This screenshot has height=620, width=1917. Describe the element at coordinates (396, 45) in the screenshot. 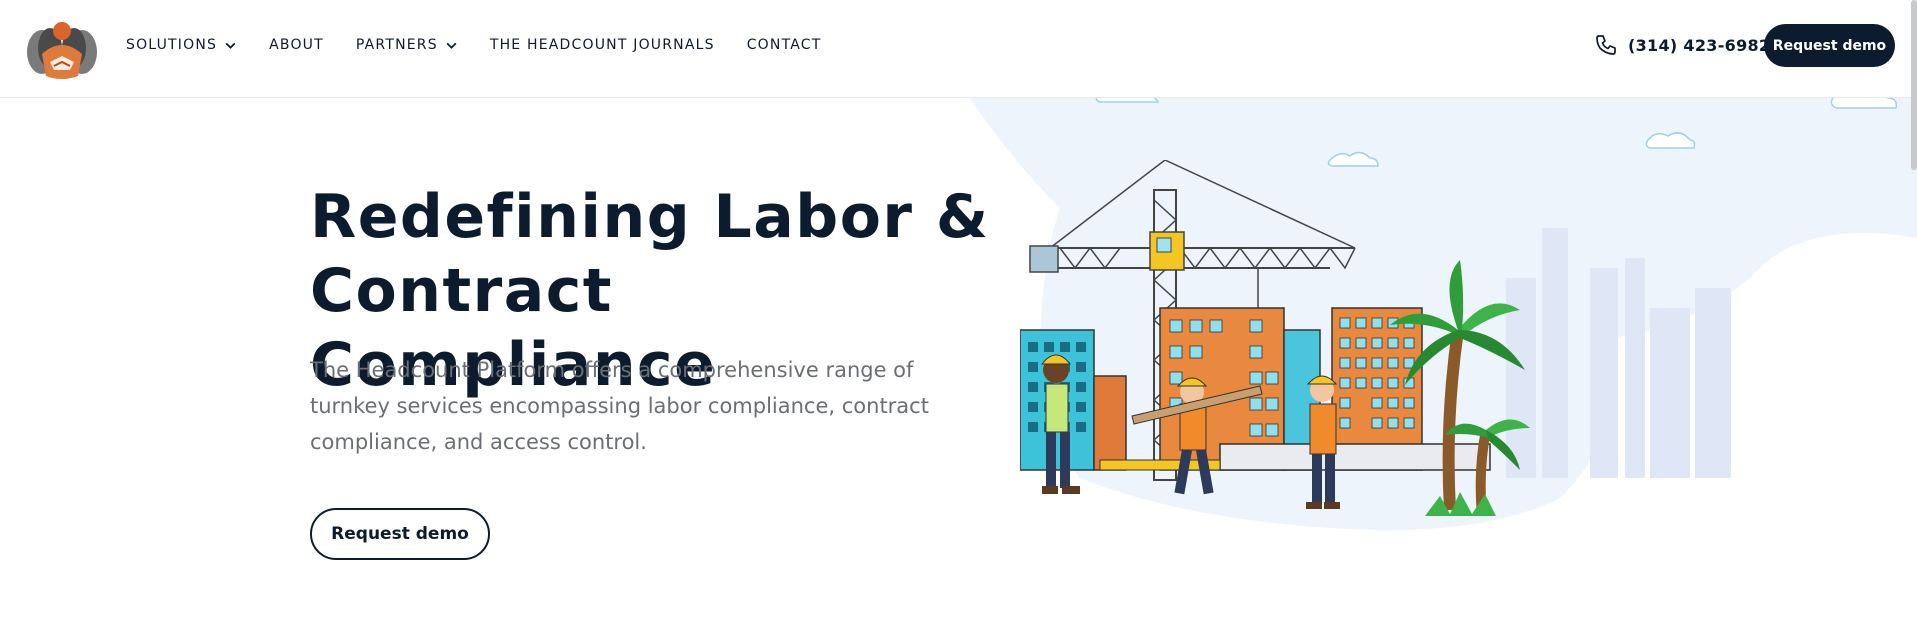

I see `nav-partners-label: PARTNERS` at that location.